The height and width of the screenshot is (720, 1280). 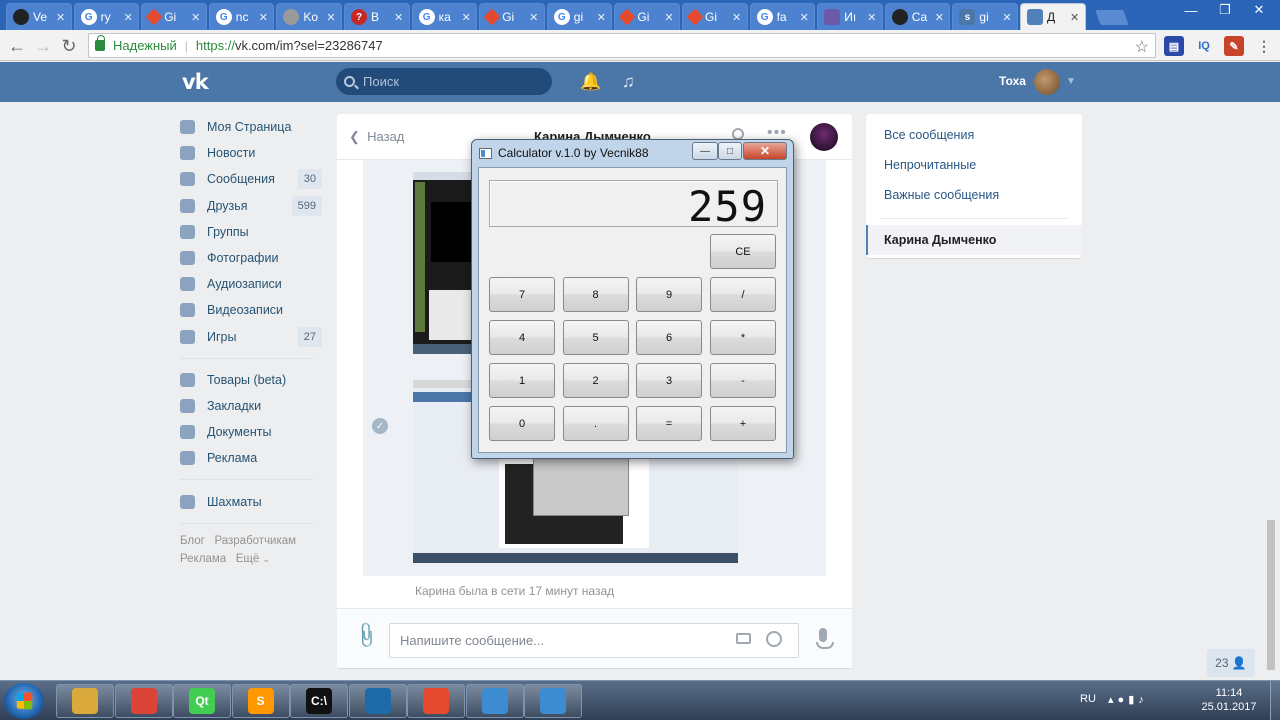 I want to click on key-multiply-button: *, so click(x=743, y=337).